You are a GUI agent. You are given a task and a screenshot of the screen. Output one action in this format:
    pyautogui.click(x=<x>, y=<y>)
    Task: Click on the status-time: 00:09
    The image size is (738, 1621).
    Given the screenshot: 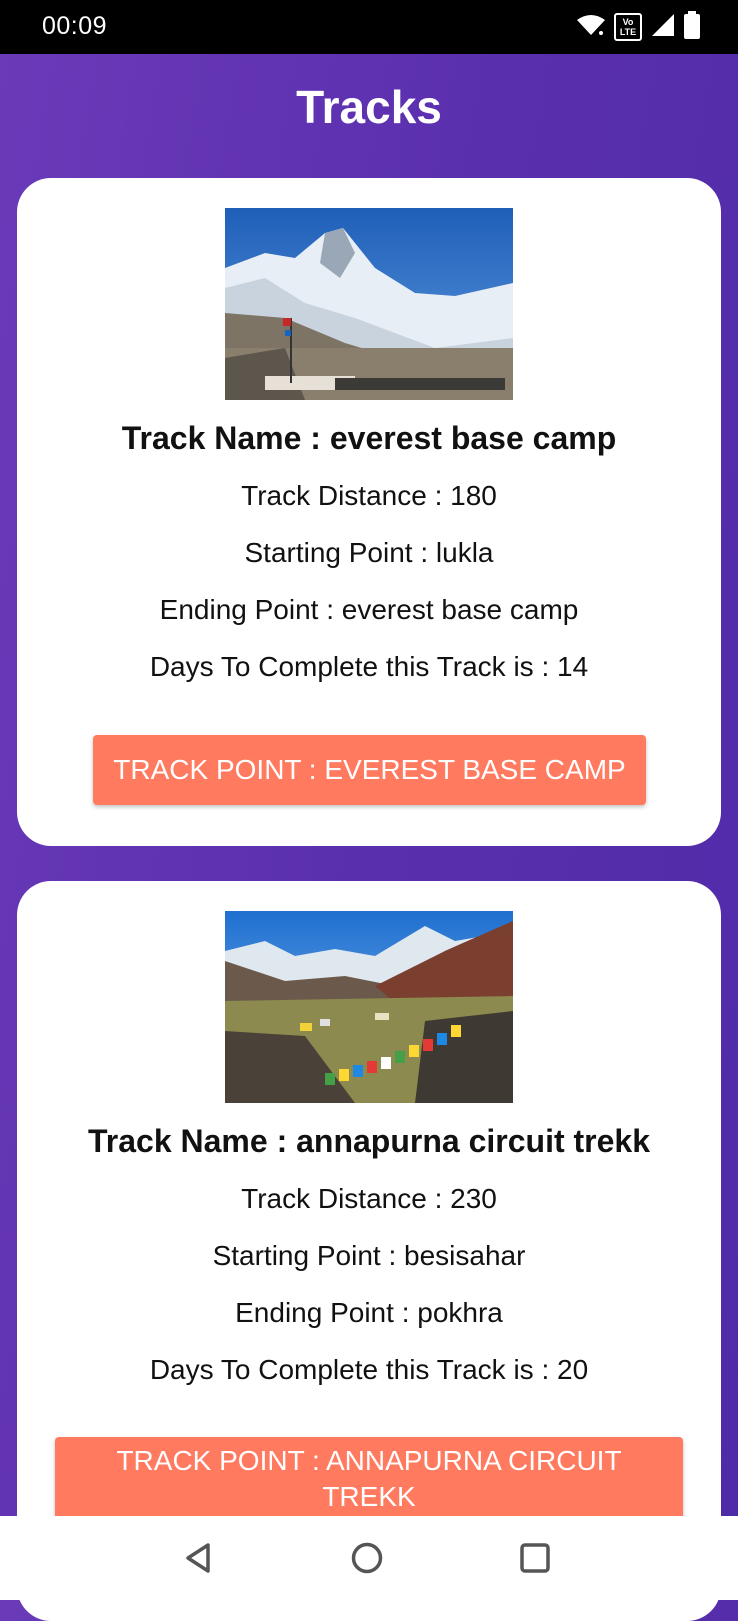 What is the action you would take?
    pyautogui.click(x=75, y=26)
    